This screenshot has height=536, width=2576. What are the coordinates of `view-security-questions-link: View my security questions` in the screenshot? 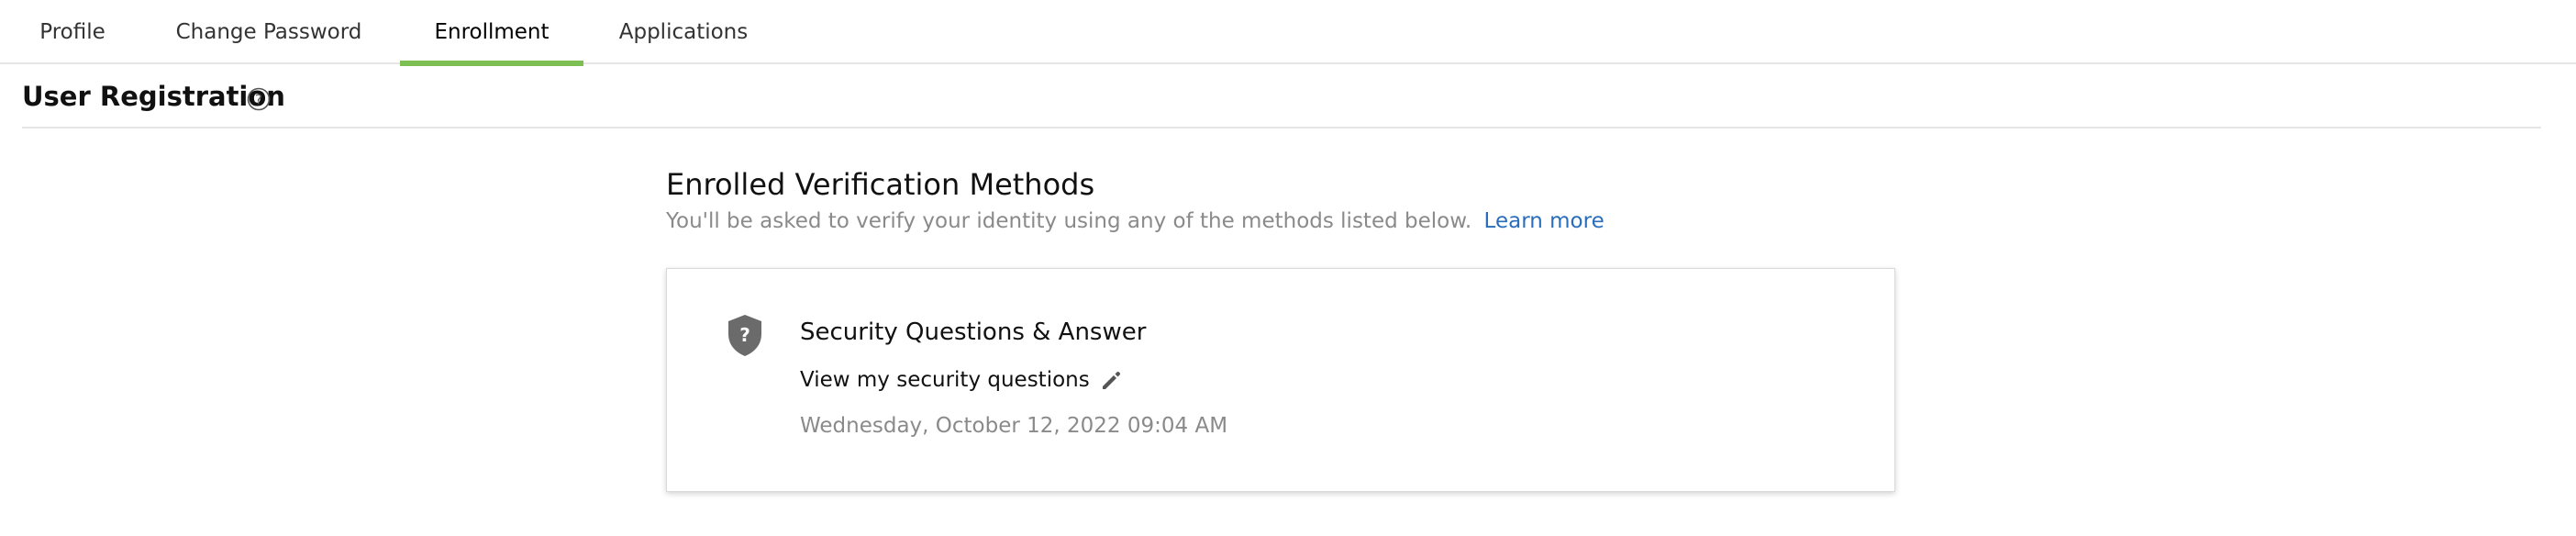 It's located at (945, 380).